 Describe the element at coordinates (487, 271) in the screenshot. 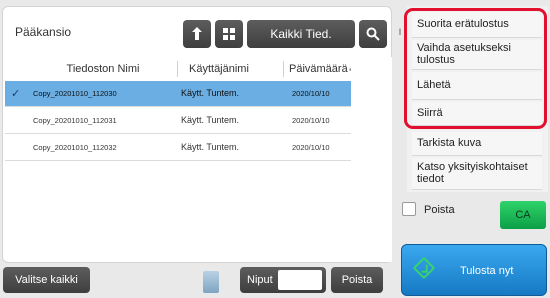

I see `print-now-label: Tulosta nyt` at that location.